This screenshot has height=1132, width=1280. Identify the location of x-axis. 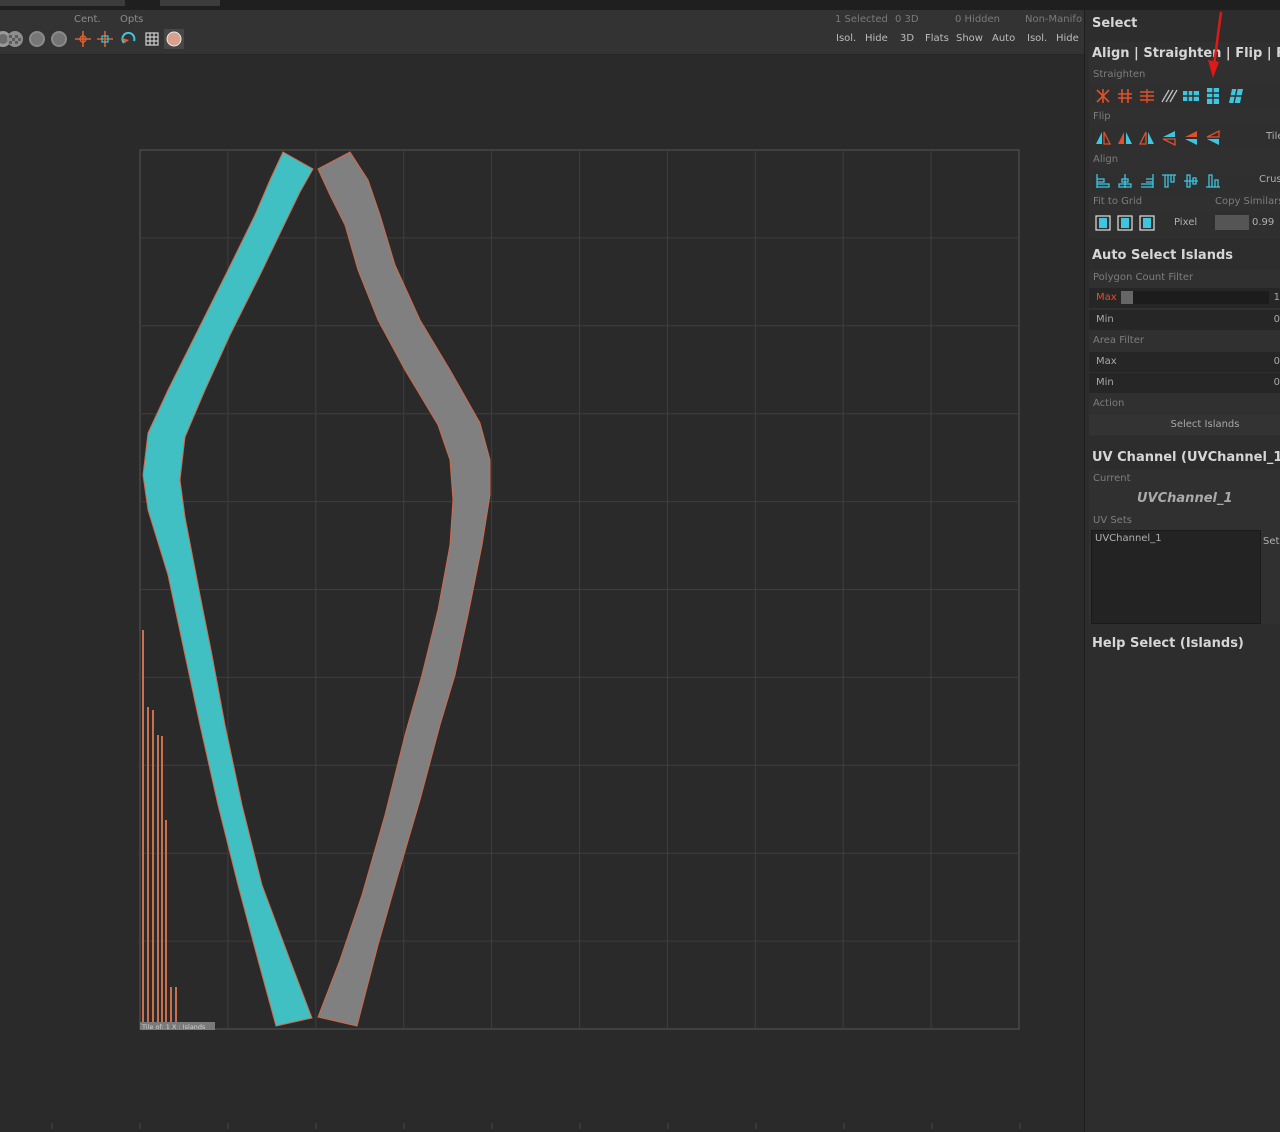
(536, 1126).